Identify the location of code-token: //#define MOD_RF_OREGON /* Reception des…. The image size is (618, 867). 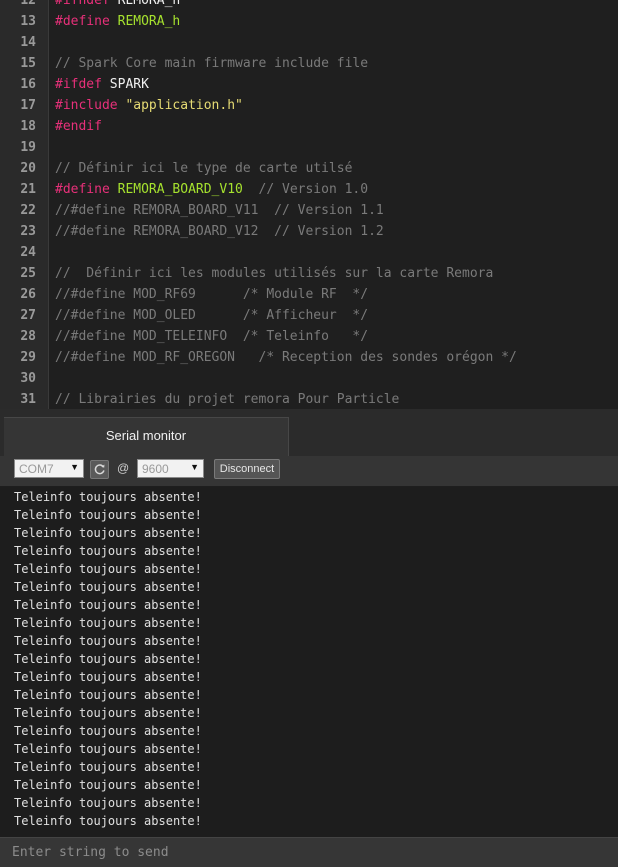
(286, 357).